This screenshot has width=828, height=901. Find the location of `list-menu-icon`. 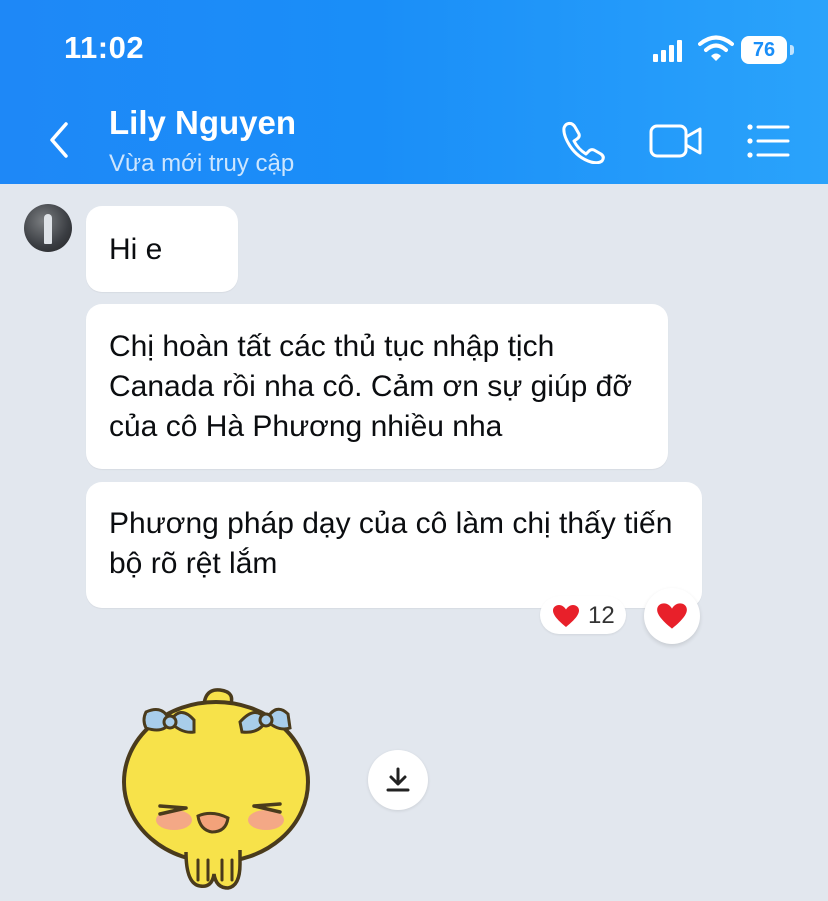

list-menu-icon is located at coordinates (768, 141).